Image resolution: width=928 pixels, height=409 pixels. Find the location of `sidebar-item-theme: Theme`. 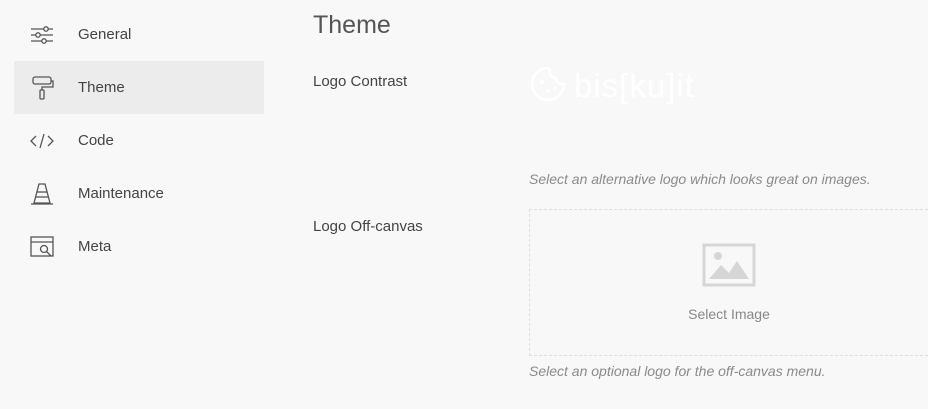

sidebar-item-theme: Theme is located at coordinates (139, 87).